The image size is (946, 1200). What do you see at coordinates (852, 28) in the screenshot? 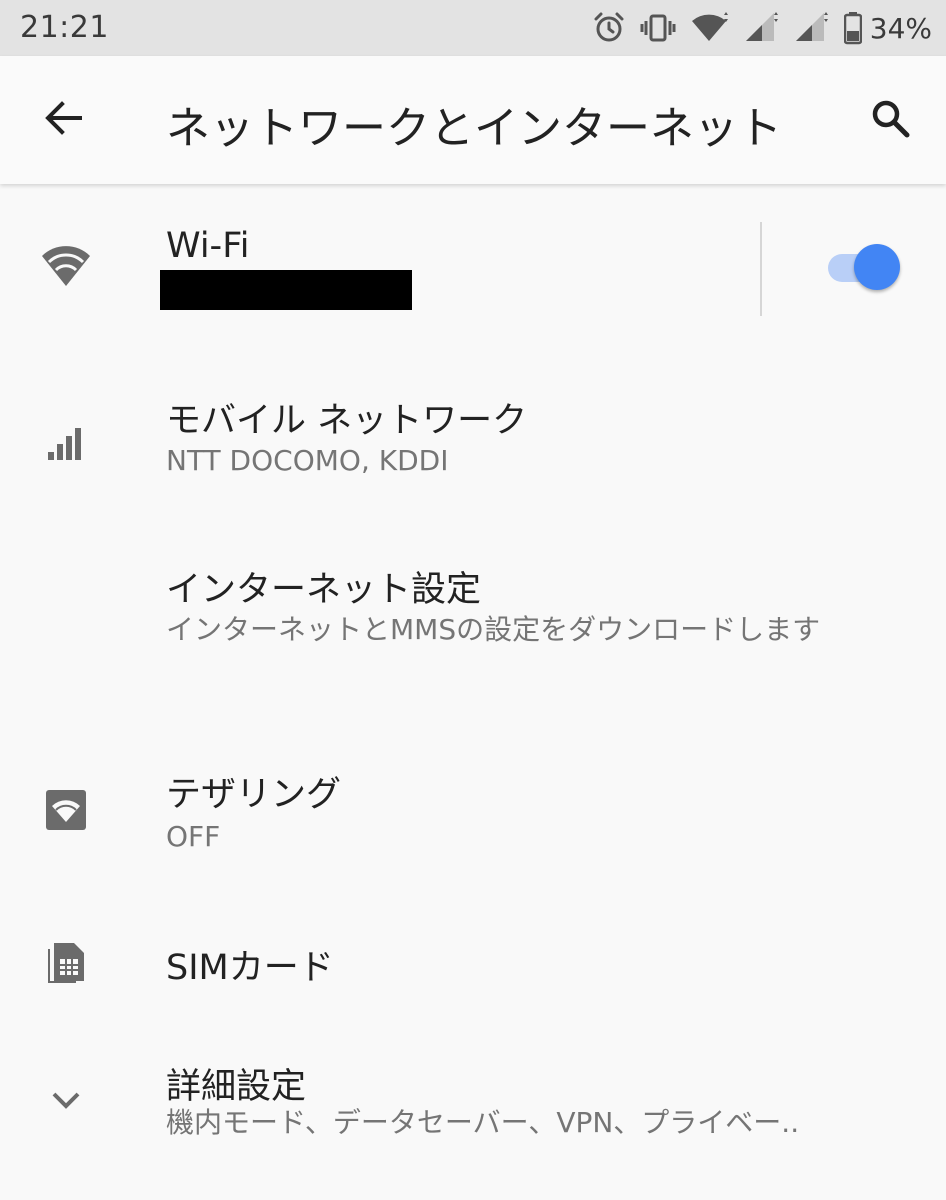
I see `battery-icon` at bounding box center [852, 28].